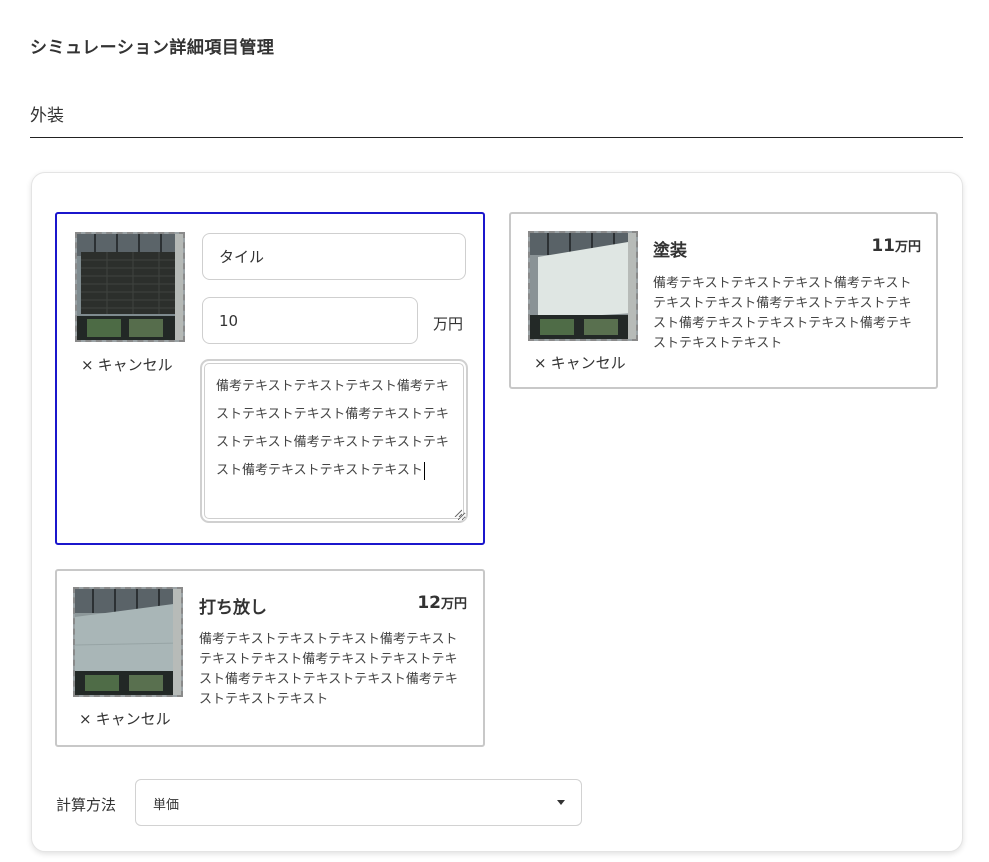  I want to click on section-title: 外装, so click(47, 116).